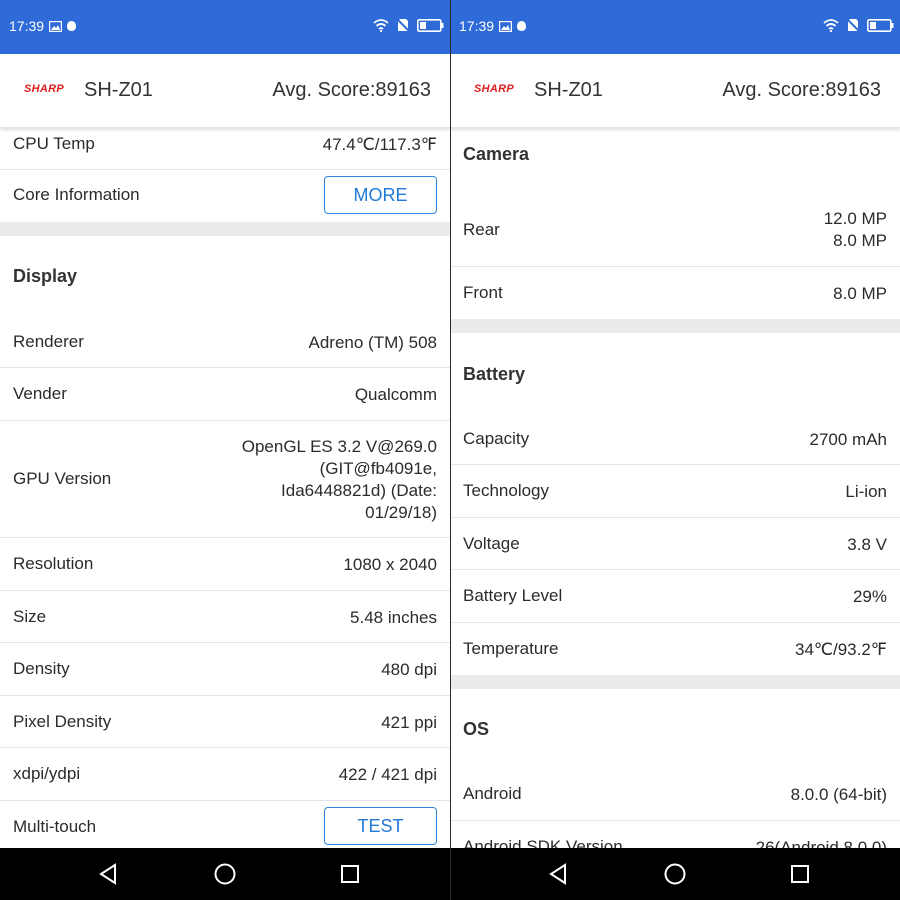 Image resolution: width=900 pixels, height=900 pixels. What do you see at coordinates (821, 843) in the screenshot?
I see `row-value: 26(Android 8.0.0)` at bounding box center [821, 843].